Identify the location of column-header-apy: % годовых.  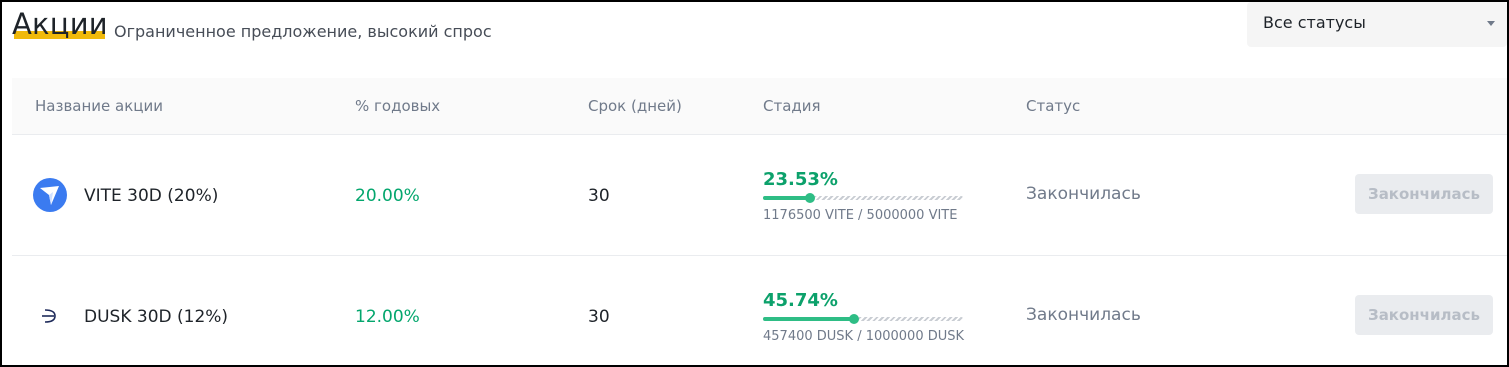
(398, 106).